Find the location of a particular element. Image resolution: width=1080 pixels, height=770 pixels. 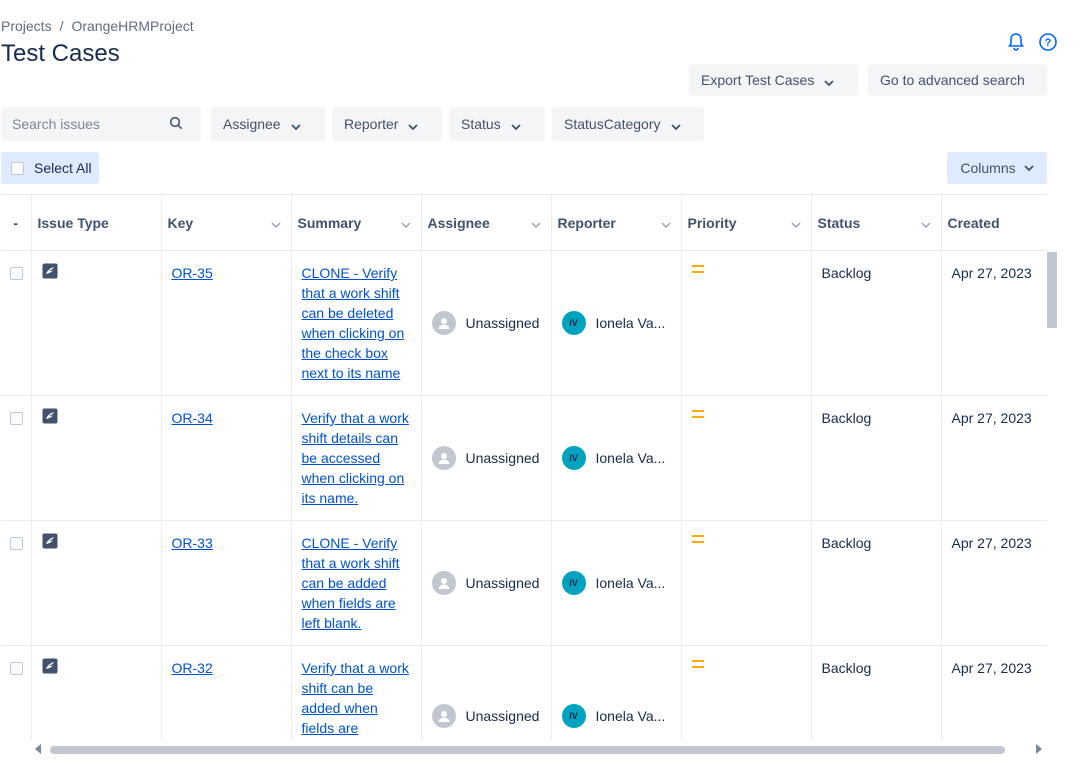

advanced-search-button: Go to advanced search is located at coordinates (957, 80).